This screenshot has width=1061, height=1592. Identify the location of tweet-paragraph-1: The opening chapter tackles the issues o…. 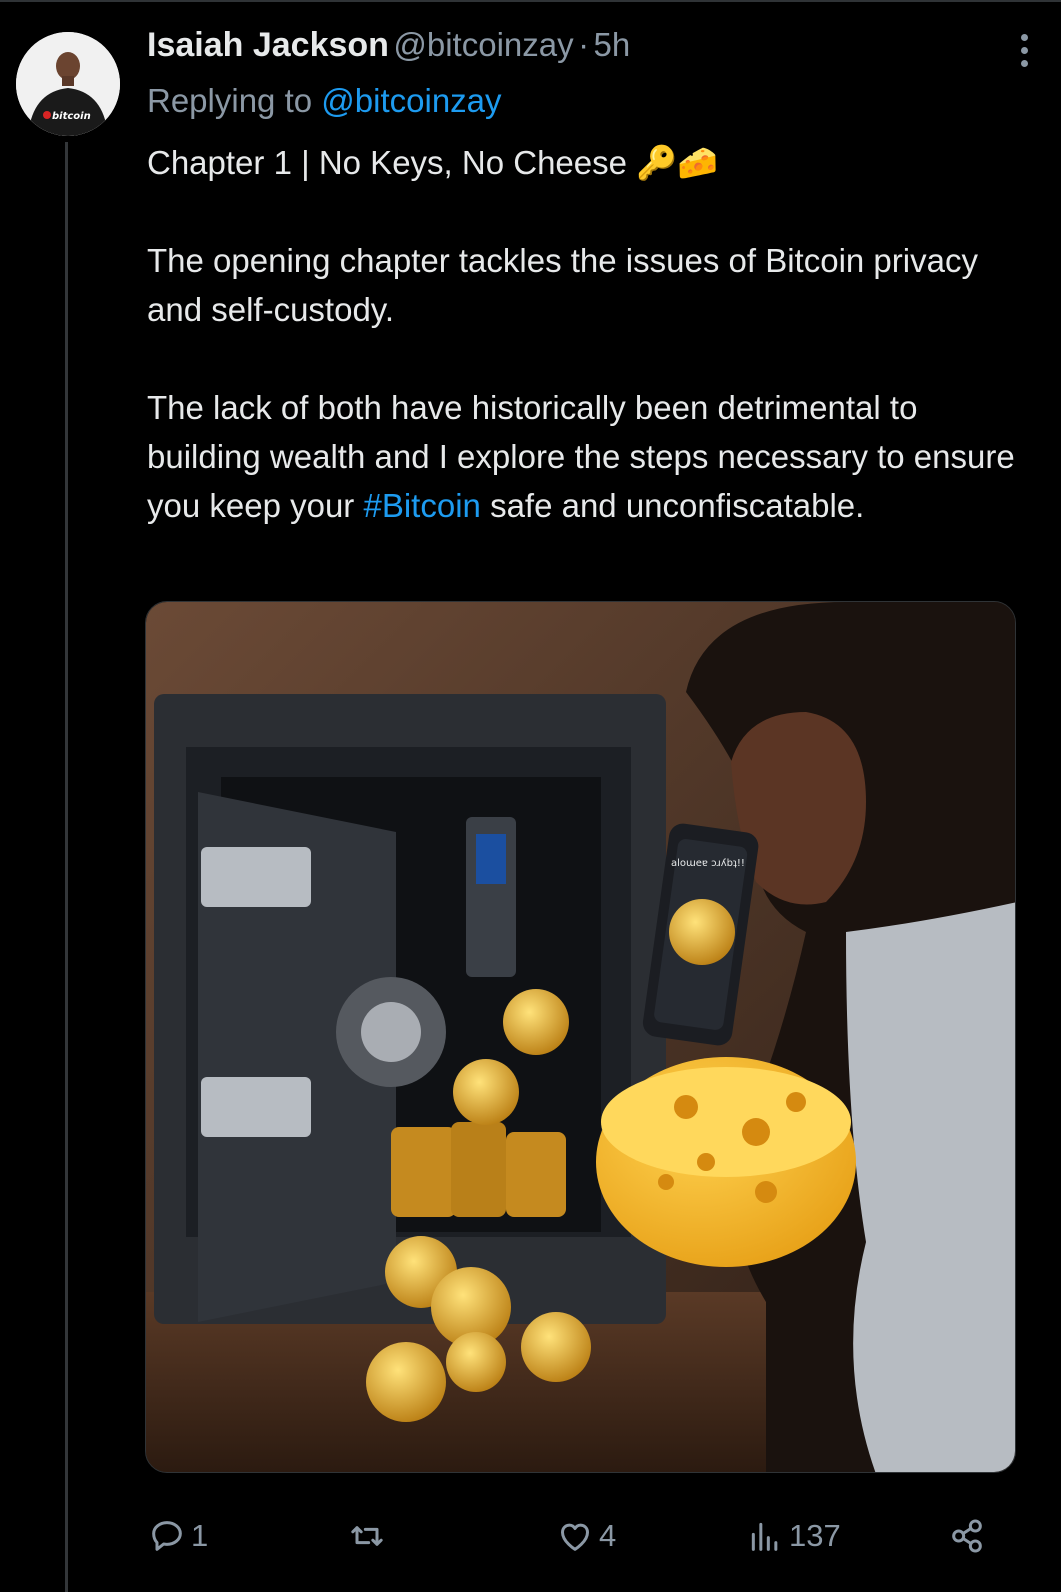
(562, 285).